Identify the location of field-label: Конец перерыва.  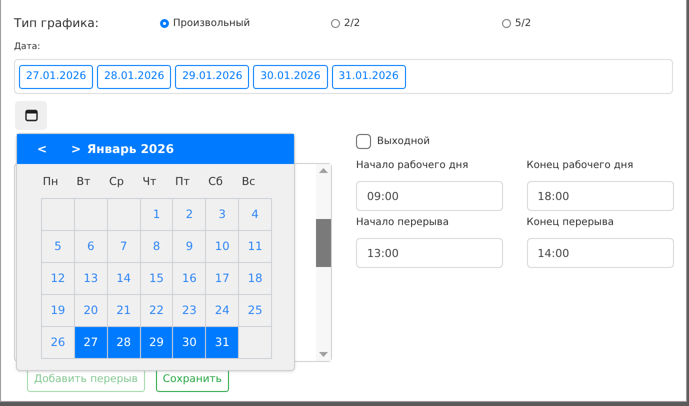
(570, 223).